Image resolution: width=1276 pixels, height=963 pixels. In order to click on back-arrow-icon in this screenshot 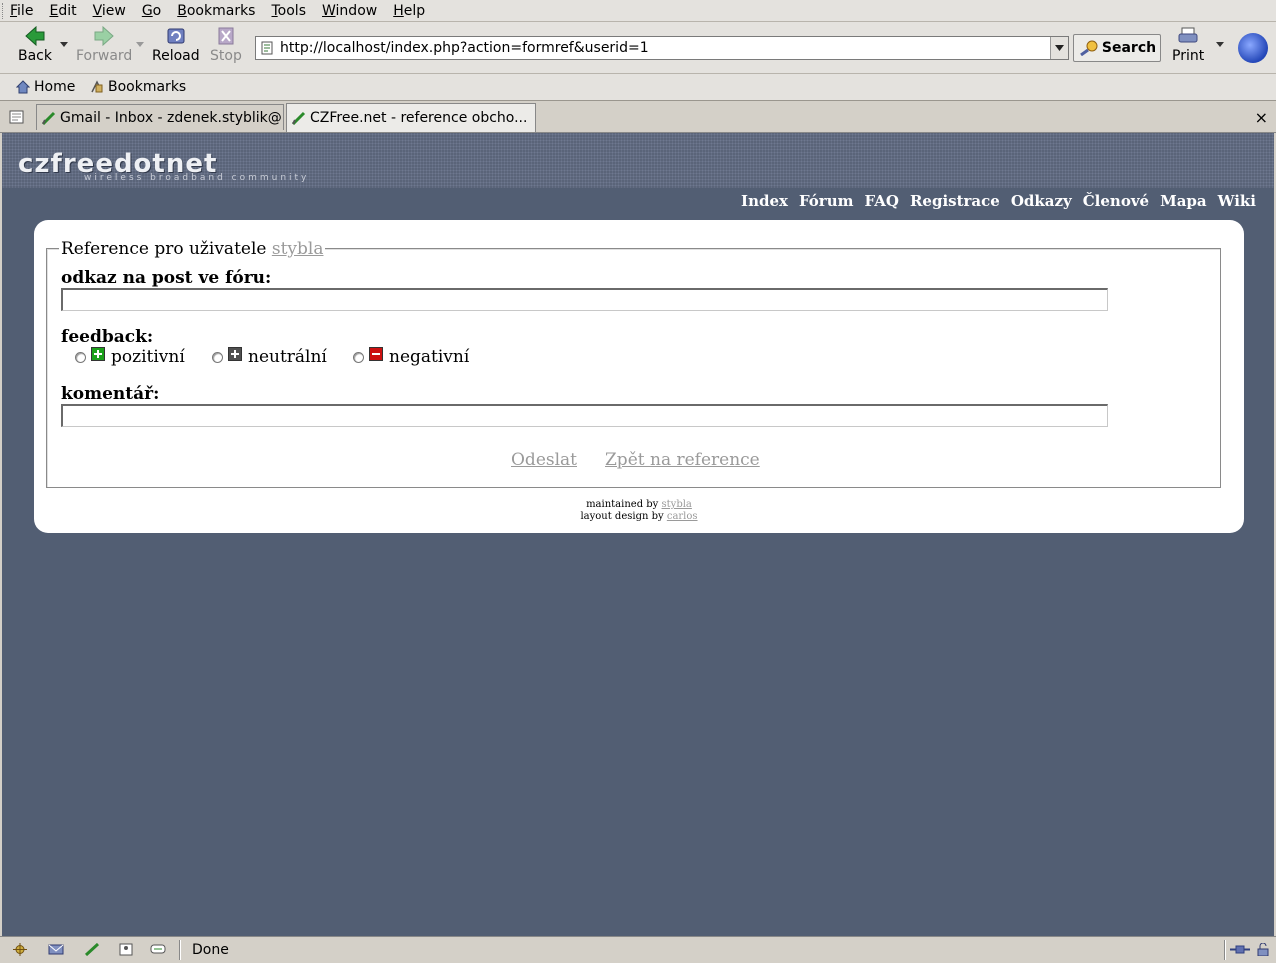, I will do `click(35, 36)`.